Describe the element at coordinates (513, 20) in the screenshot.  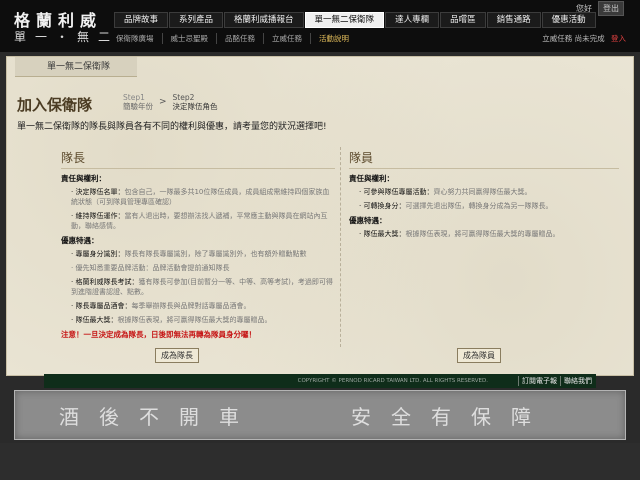
I see `nav-sales-channels: 銷售通路` at that location.